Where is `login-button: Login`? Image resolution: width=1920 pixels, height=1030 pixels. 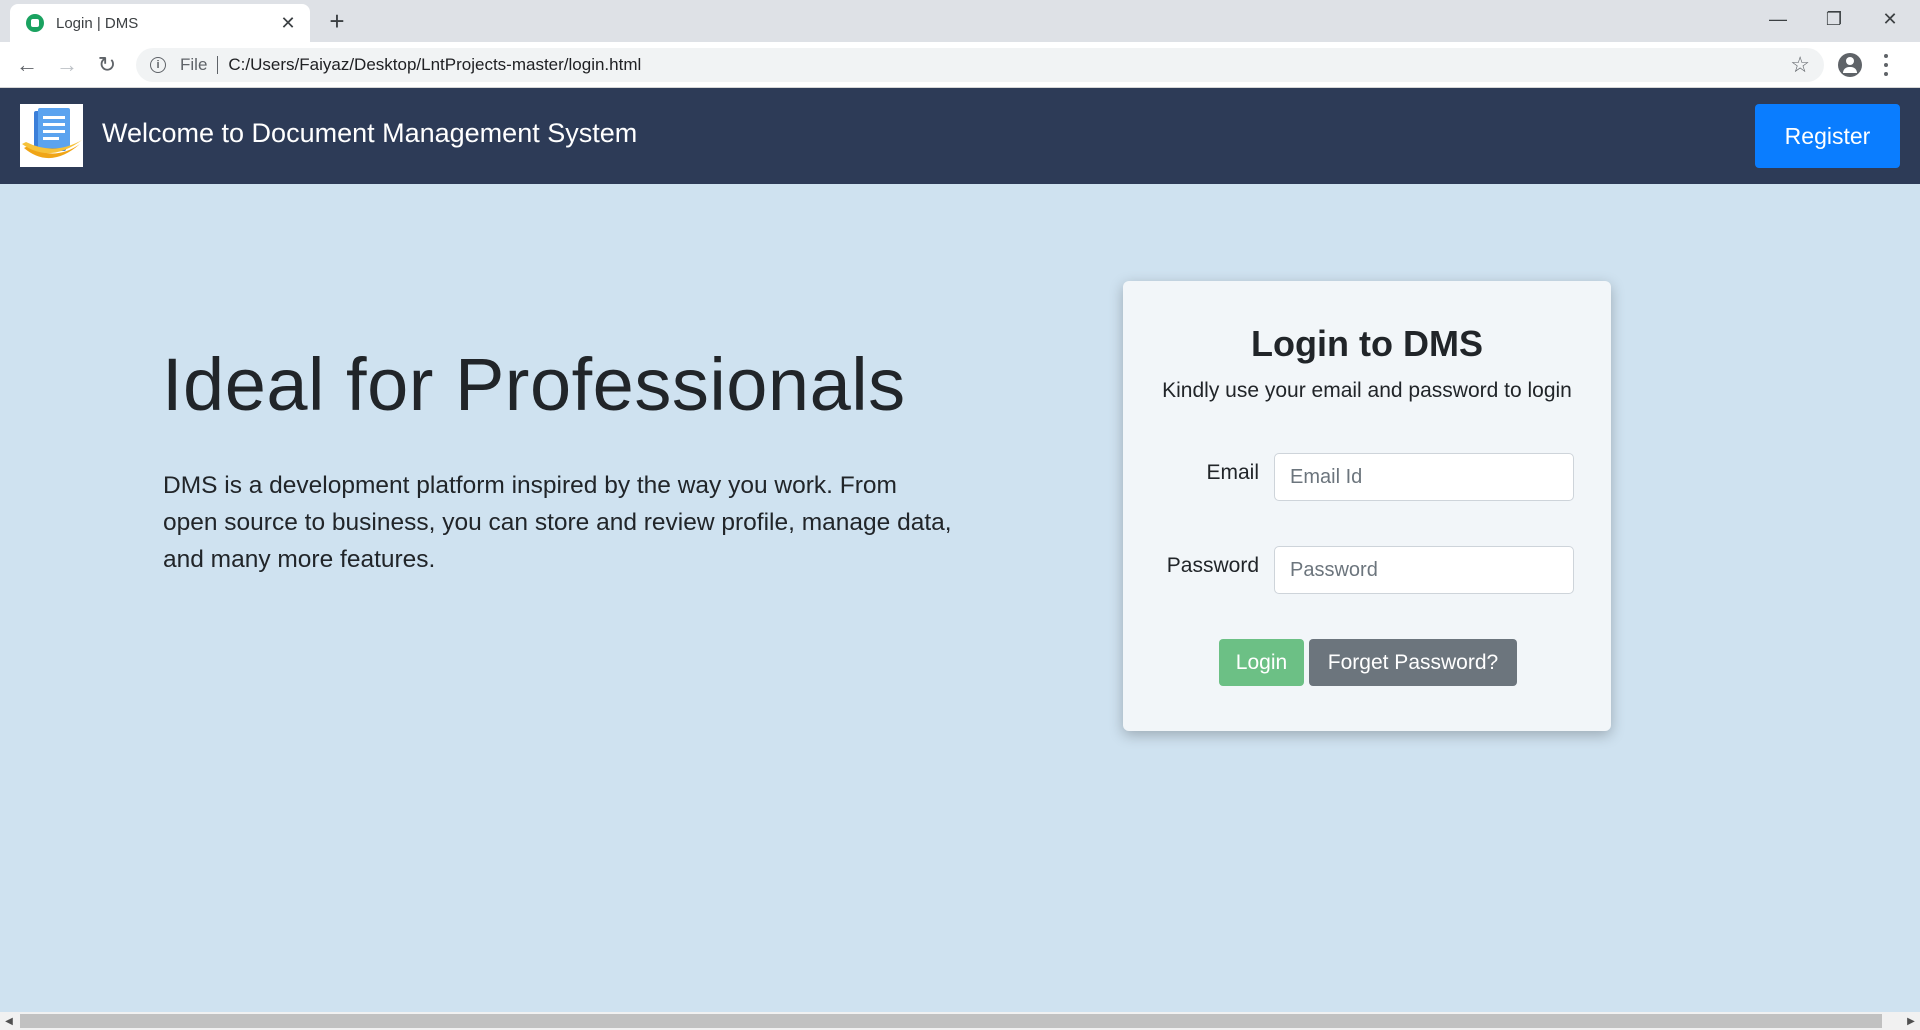
login-button: Login is located at coordinates (1261, 662).